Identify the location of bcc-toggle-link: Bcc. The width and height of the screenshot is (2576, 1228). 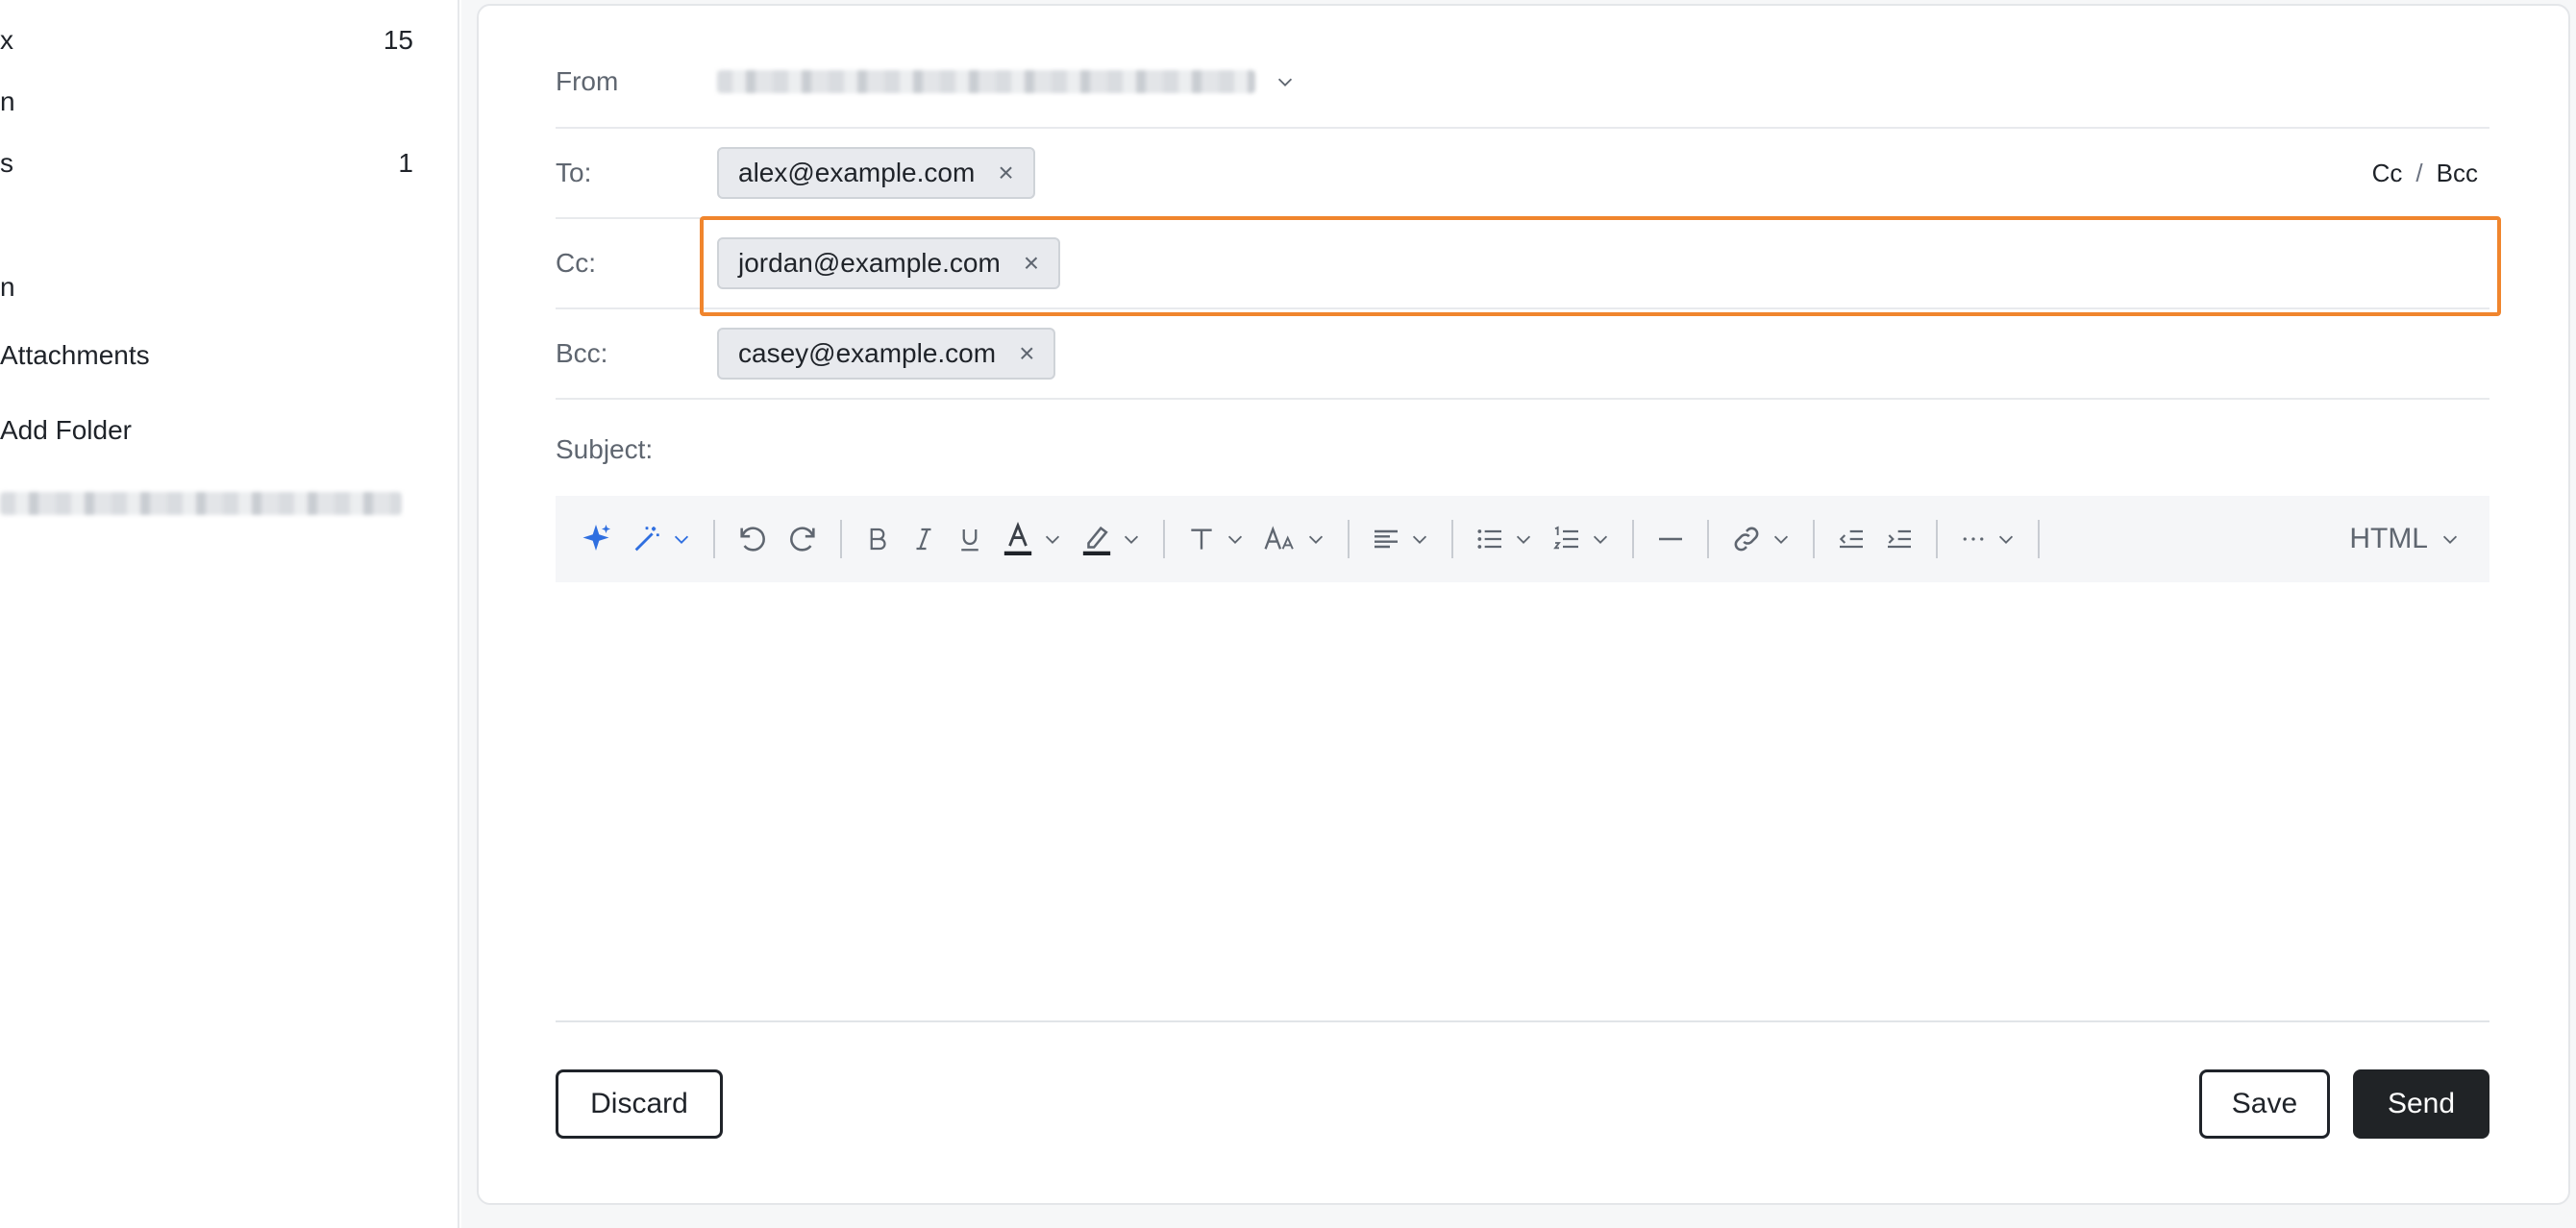
(2457, 173).